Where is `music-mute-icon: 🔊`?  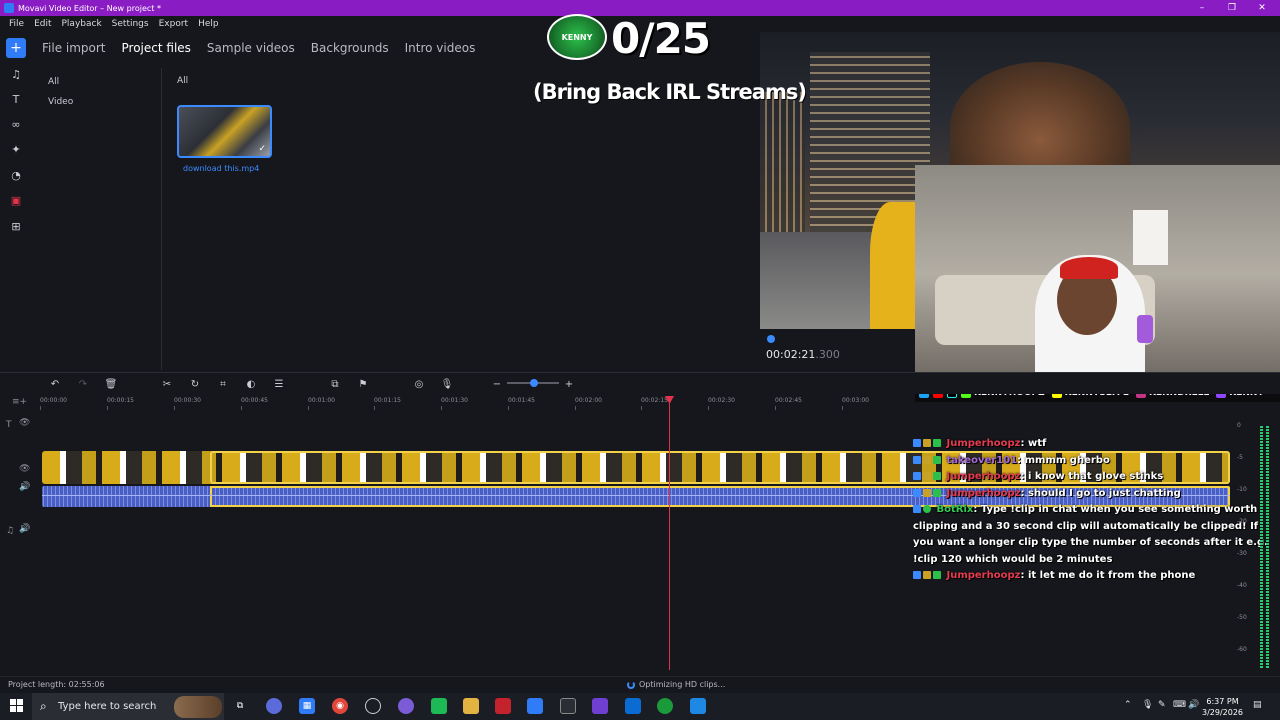 music-mute-icon: 🔊 is located at coordinates (24, 529).